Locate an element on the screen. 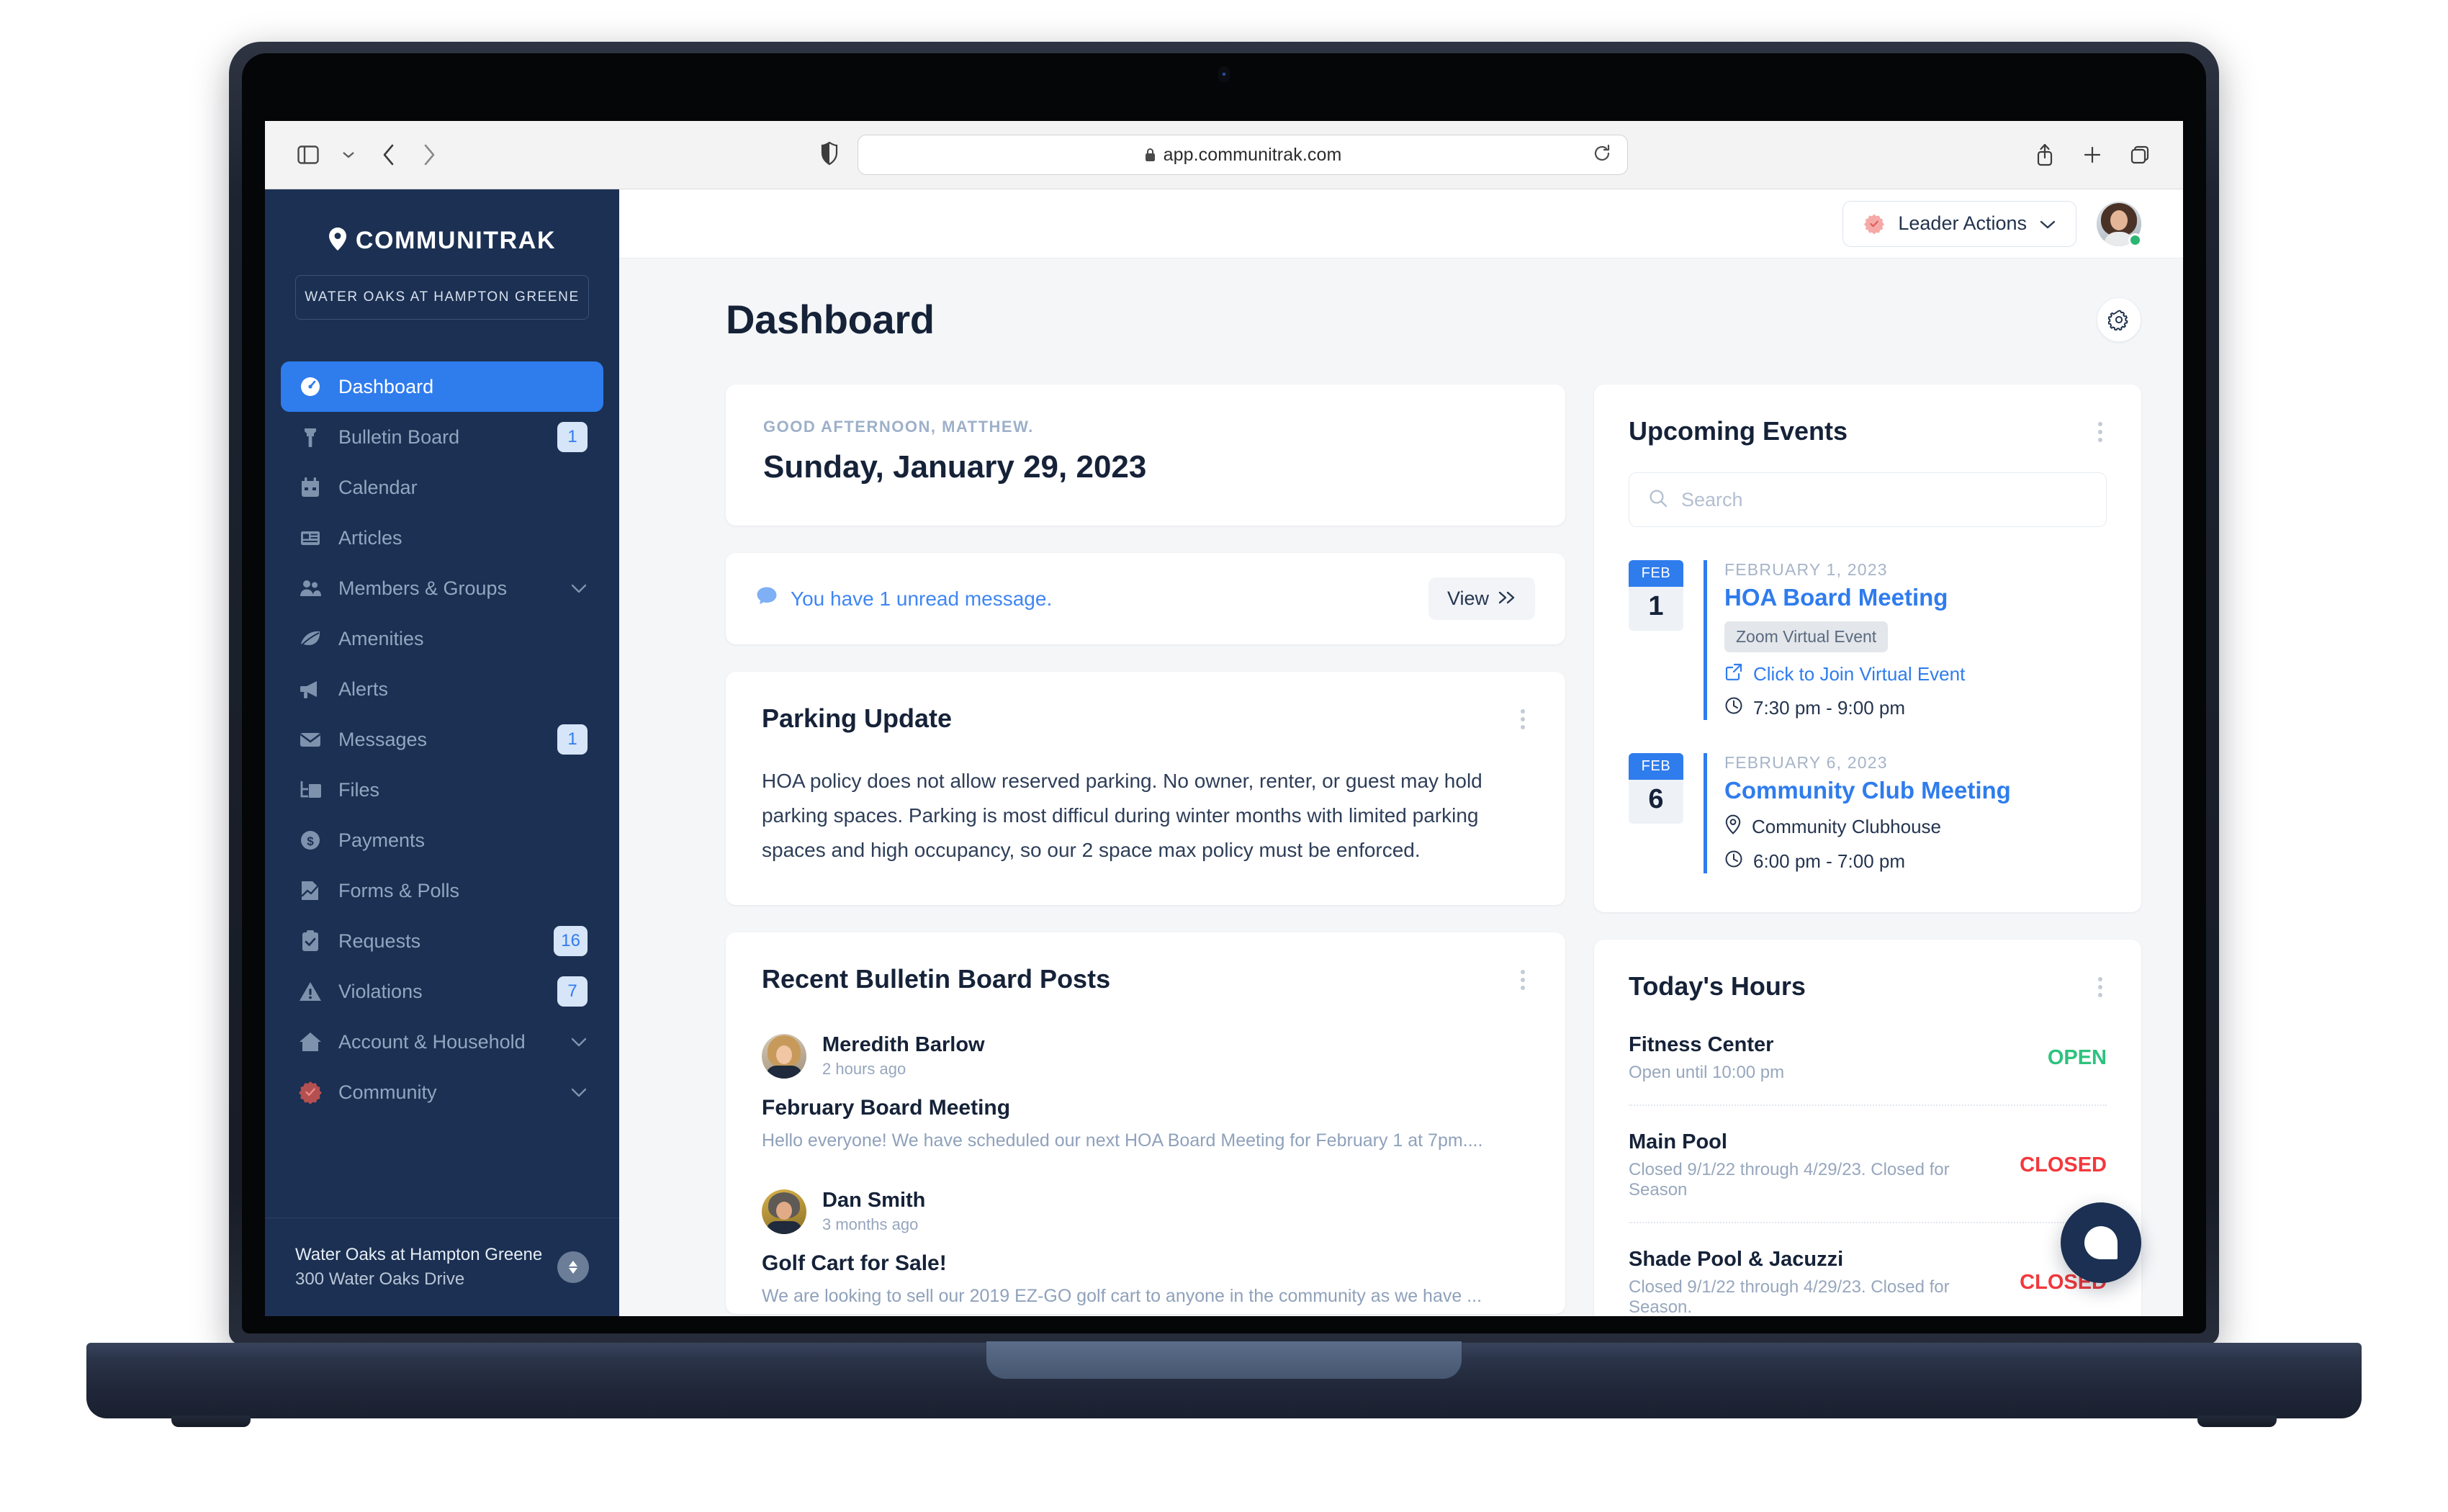  sidebar-item-amenities: Amenities is located at coordinates (442, 638).